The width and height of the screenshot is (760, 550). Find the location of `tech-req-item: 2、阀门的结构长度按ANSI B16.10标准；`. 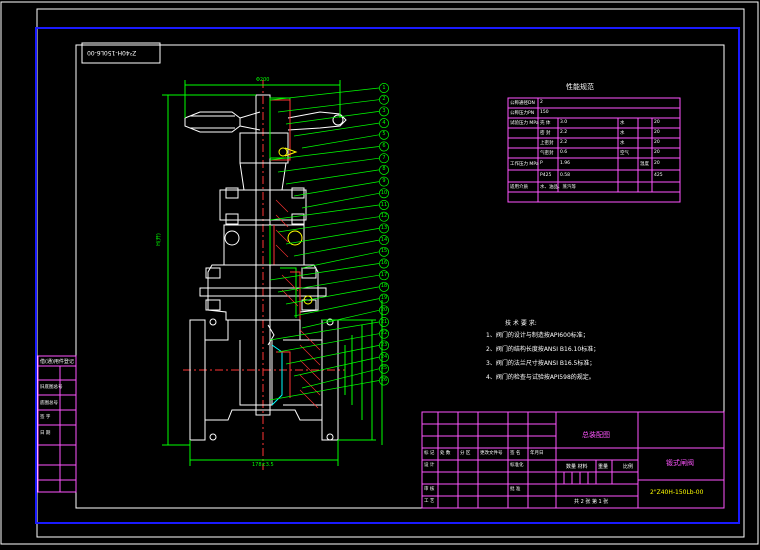

tech-req-item: 2、阀门的结构长度按ANSI B16.10标准； is located at coordinates (543, 349).